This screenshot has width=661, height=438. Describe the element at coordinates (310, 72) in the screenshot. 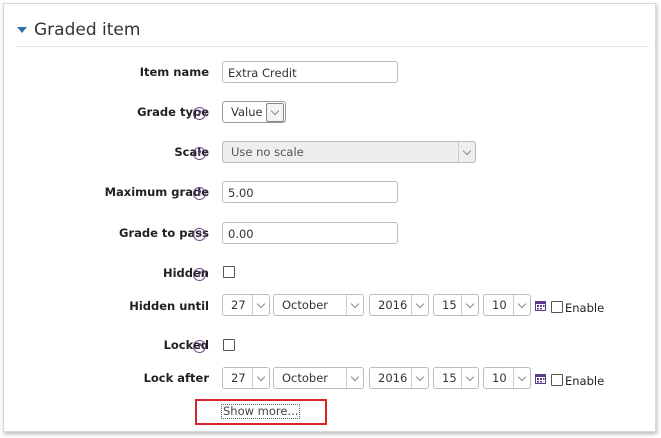

I see `item-name-input: Extra Credit` at that location.